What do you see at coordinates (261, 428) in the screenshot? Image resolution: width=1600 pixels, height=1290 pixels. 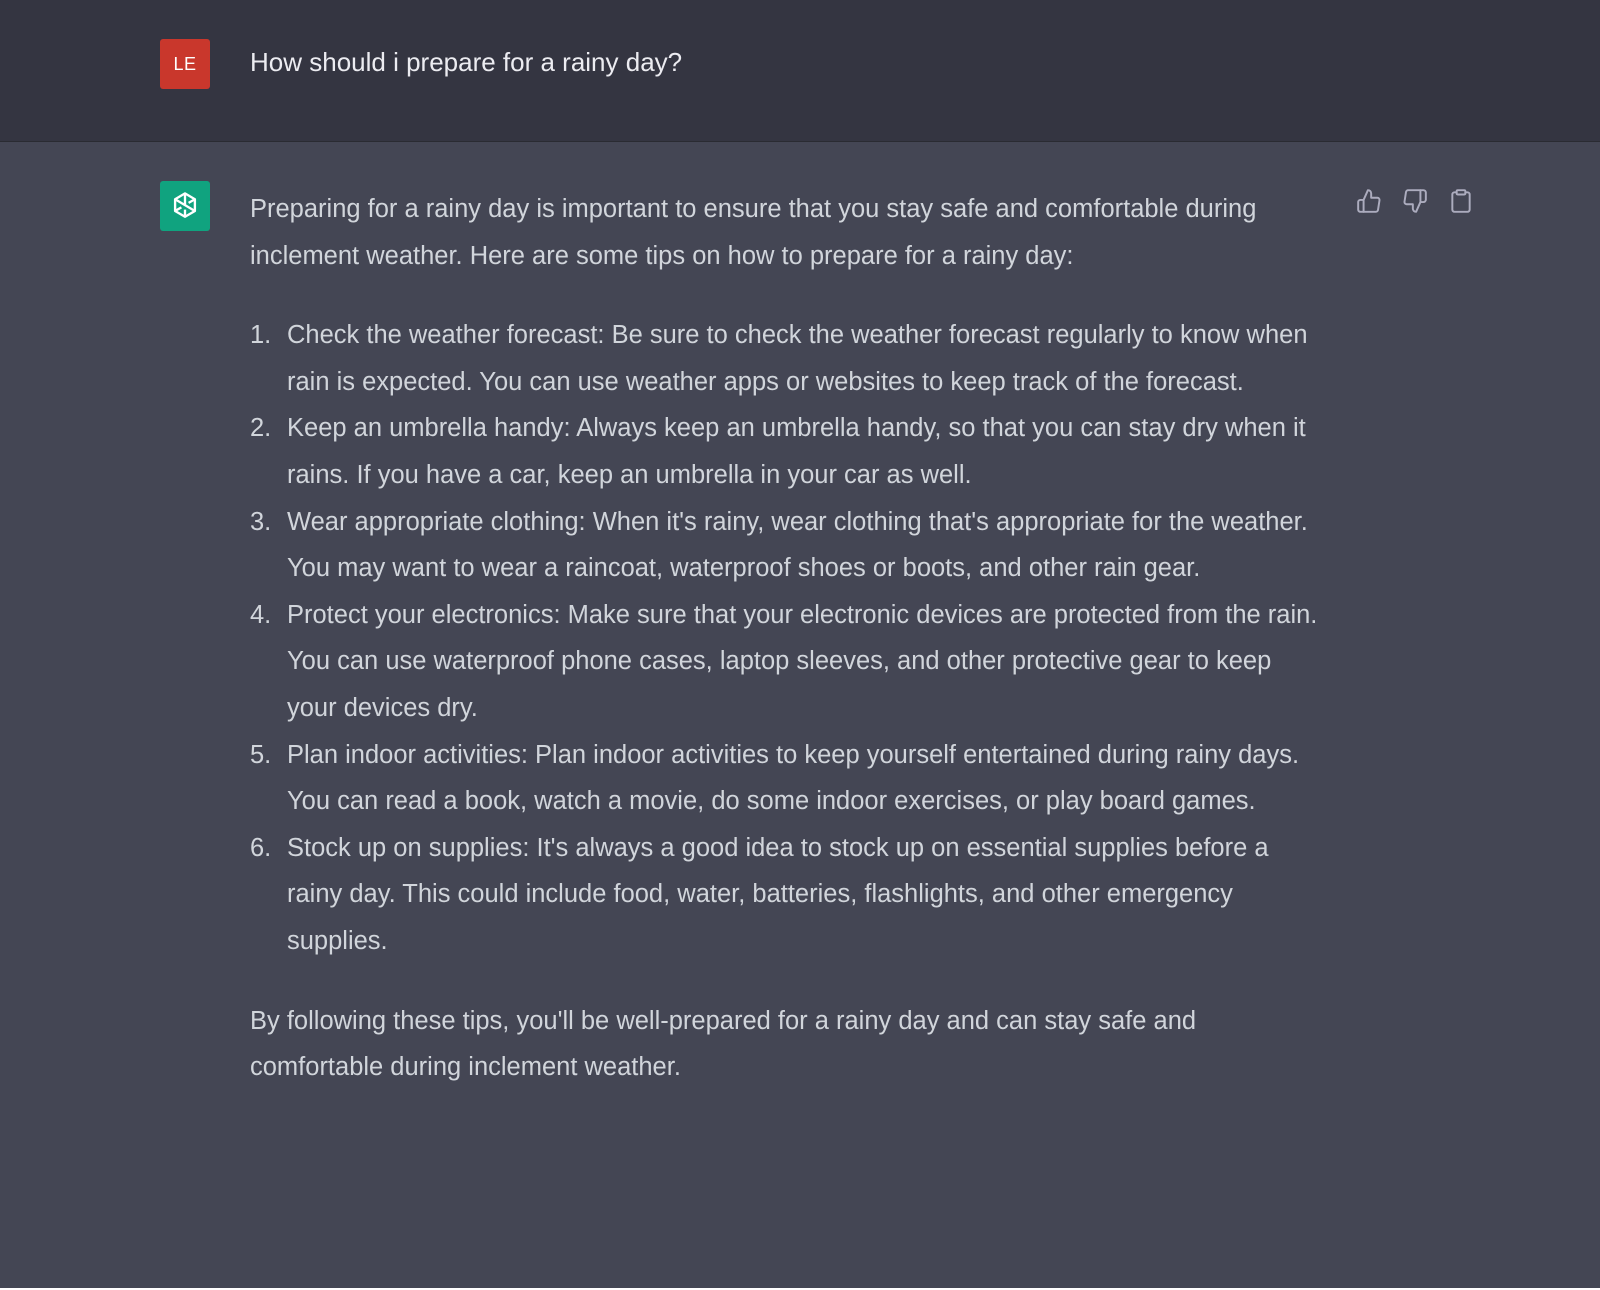 I see `list-item-number: 2.` at bounding box center [261, 428].